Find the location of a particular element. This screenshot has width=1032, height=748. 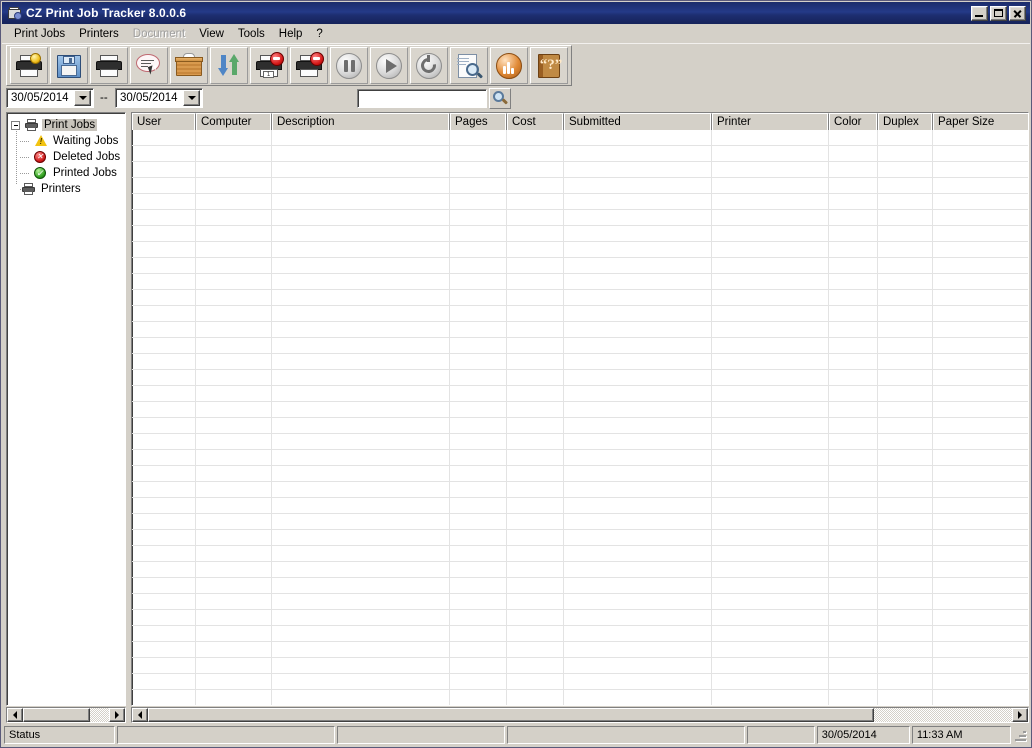

grid-column-header: Duplex is located at coordinates (905, 121).